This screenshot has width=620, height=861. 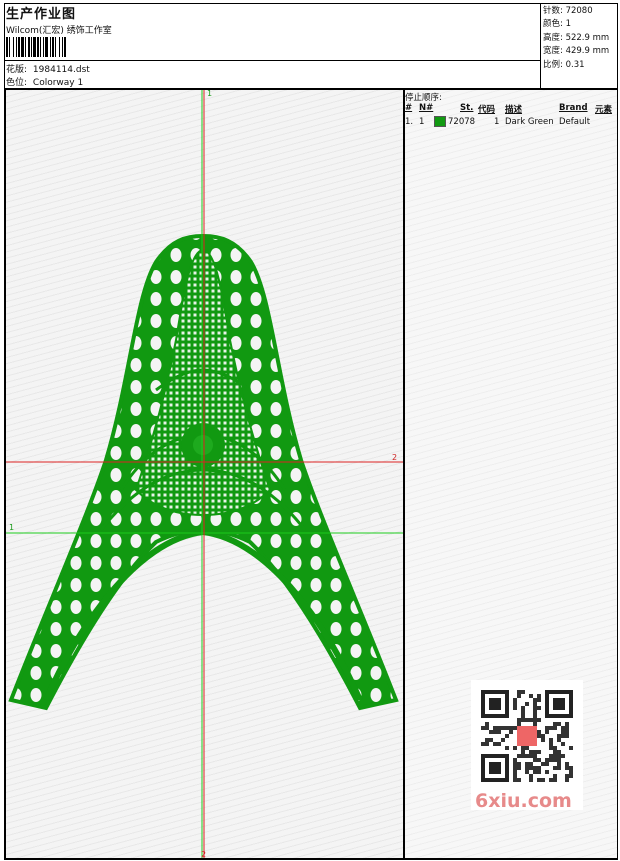 I want to click on stats-divider, so click(x=540, y=46).